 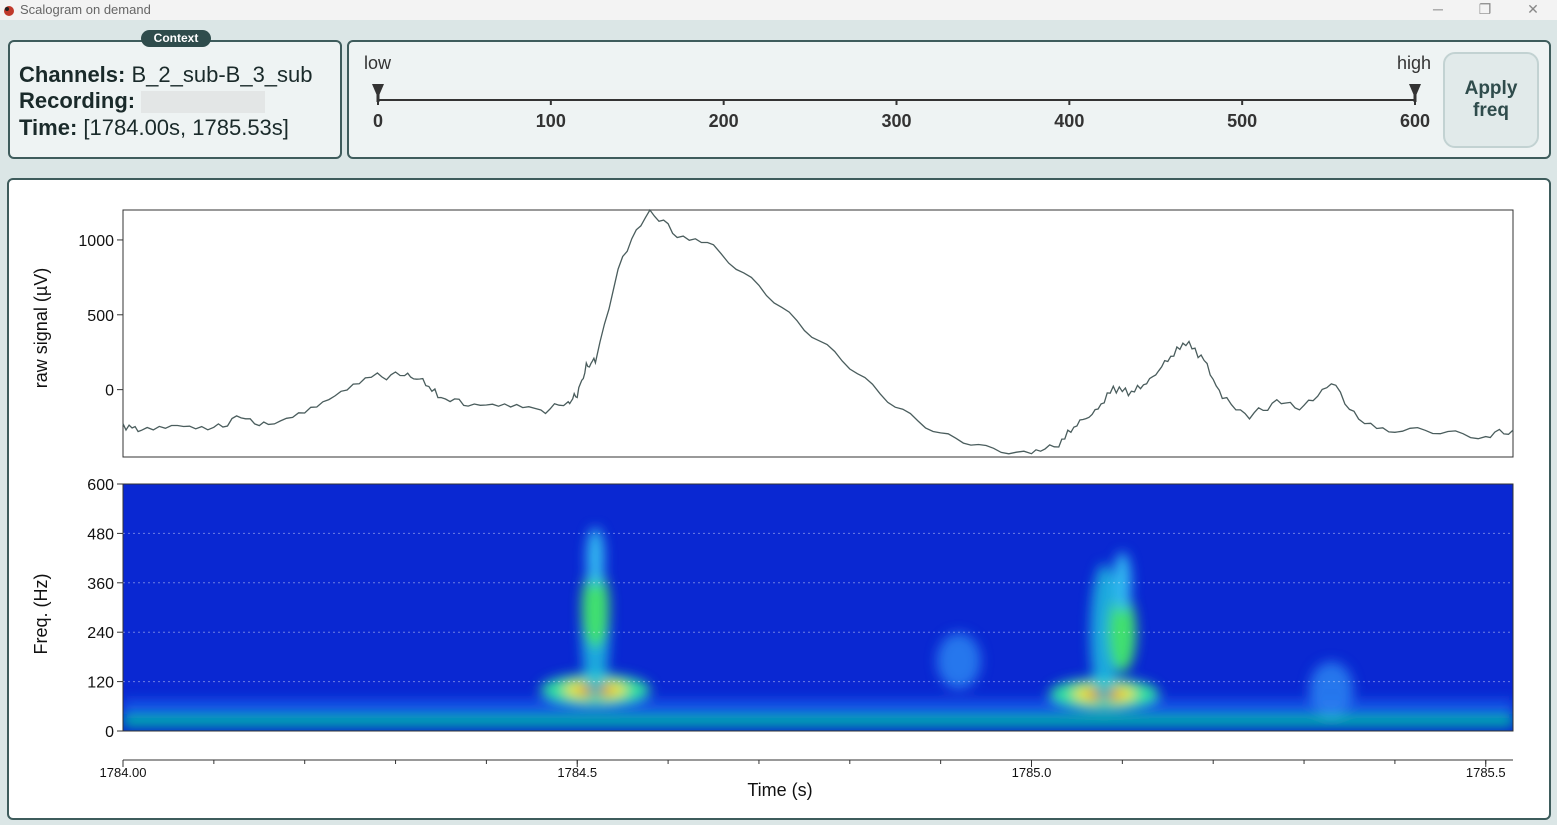 I want to click on signal-y-tick-label: 500, so click(x=100, y=316).